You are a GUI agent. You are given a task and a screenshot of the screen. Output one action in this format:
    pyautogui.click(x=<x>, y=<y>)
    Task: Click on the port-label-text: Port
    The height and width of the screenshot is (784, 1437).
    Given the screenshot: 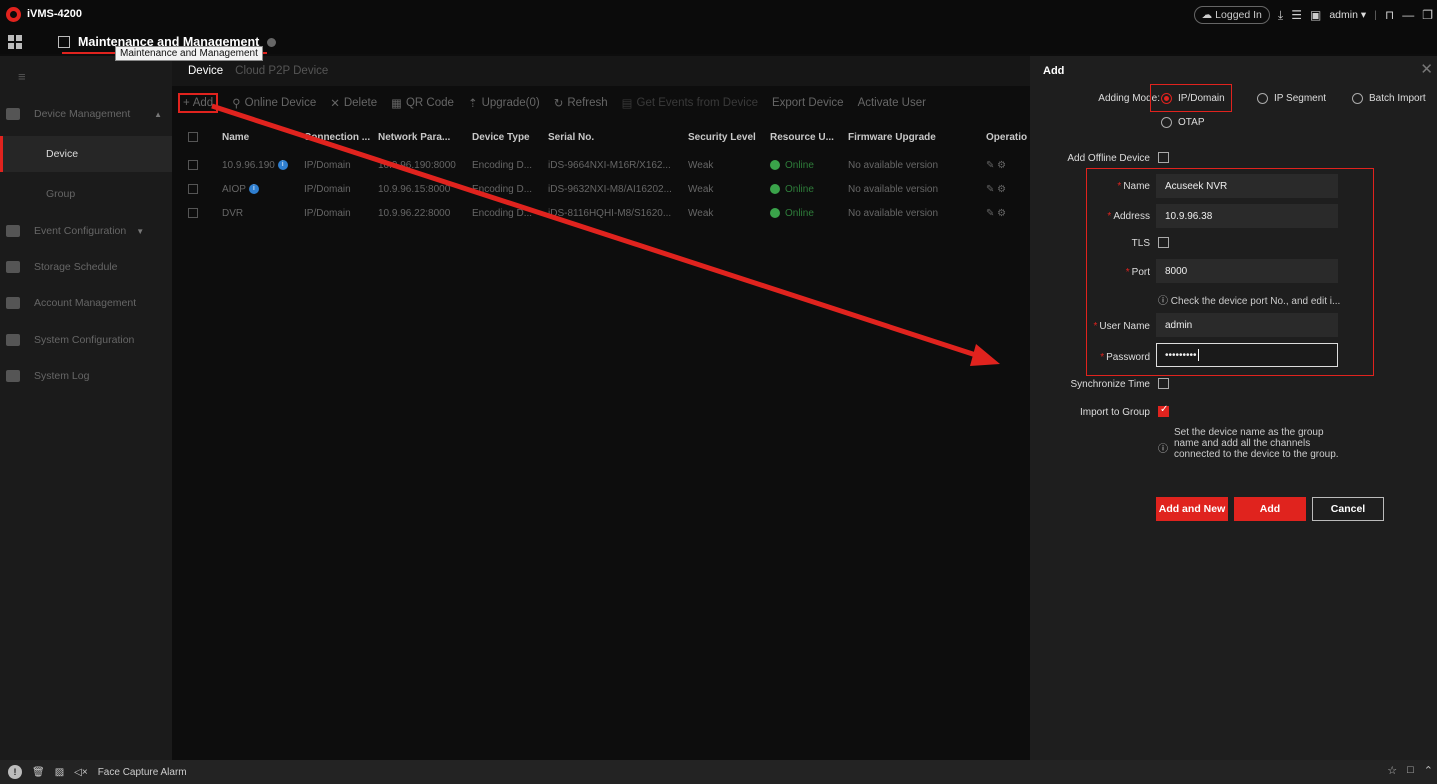 What is the action you would take?
    pyautogui.click(x=1140, y=272)
    